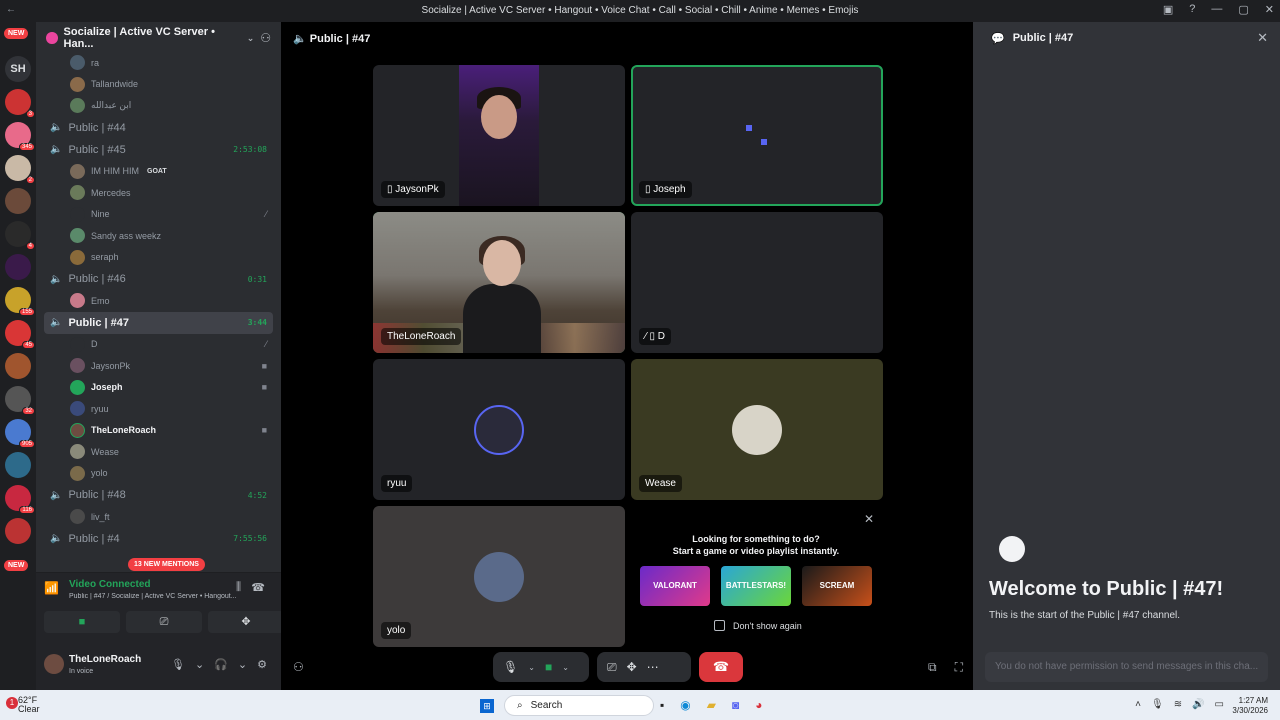  I want to click on mic-control: 🎙 ⌄ ■ ⌄, so click(541, 667).